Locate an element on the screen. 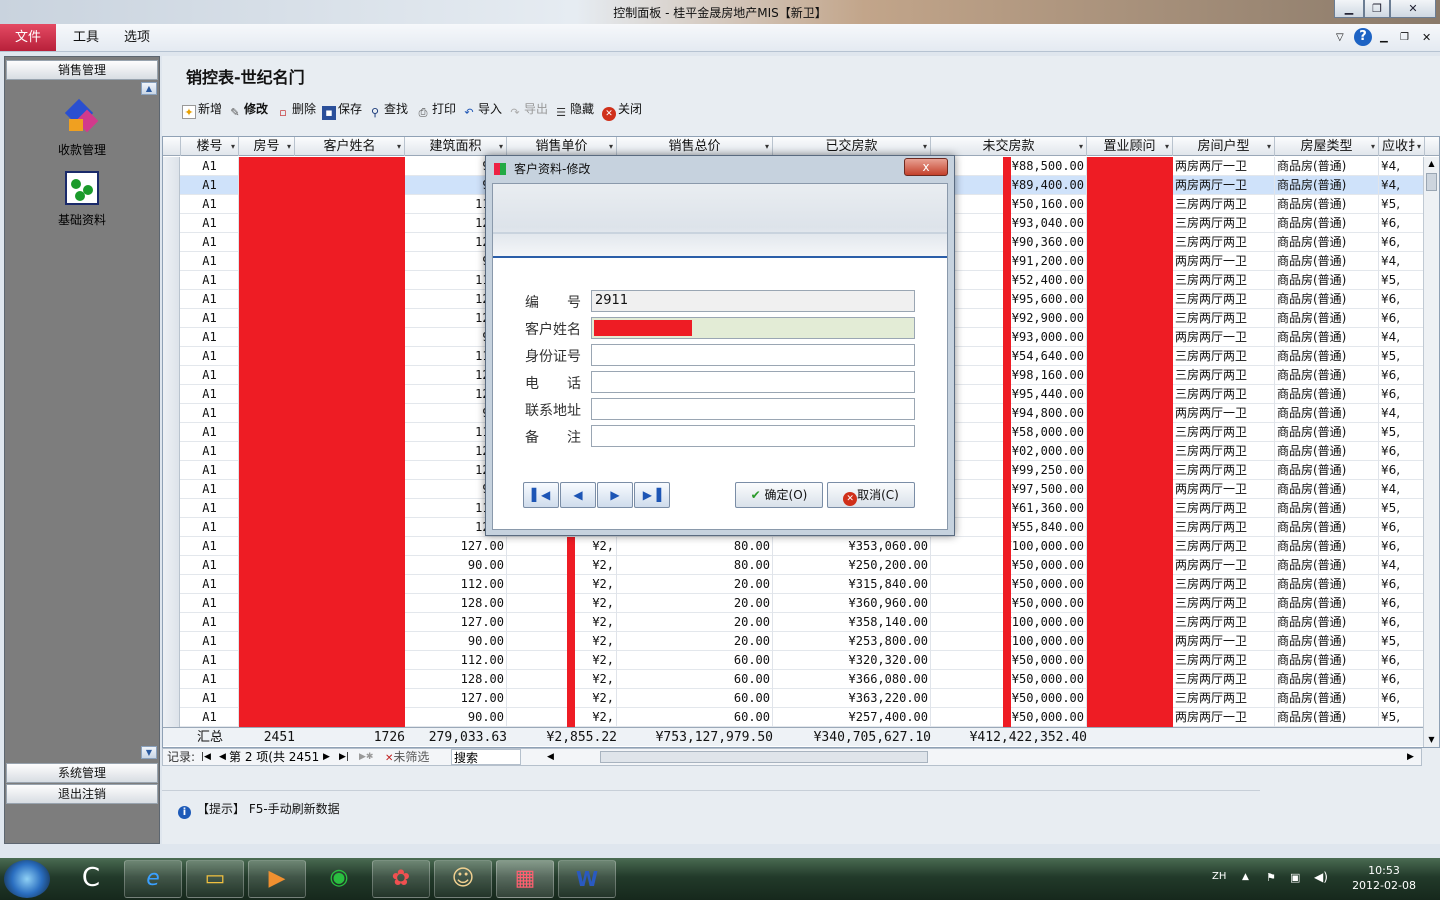 This screenshot has width=1440, height=900. nav-payments: 收款管理 is located at coordinates (82, 128).